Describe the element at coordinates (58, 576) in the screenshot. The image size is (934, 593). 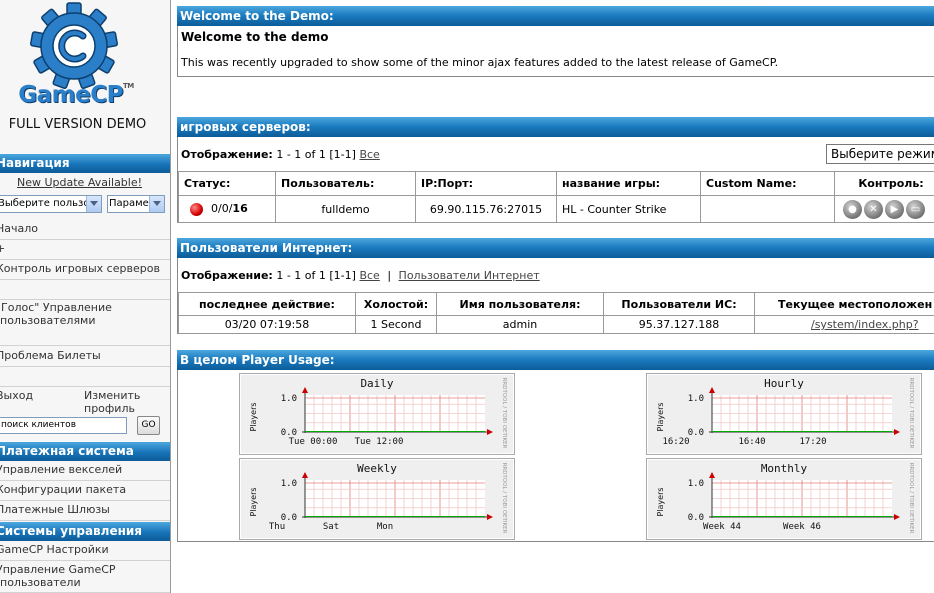
I see `sidebar-item-label: Управление GameCP пользователи` at that location.